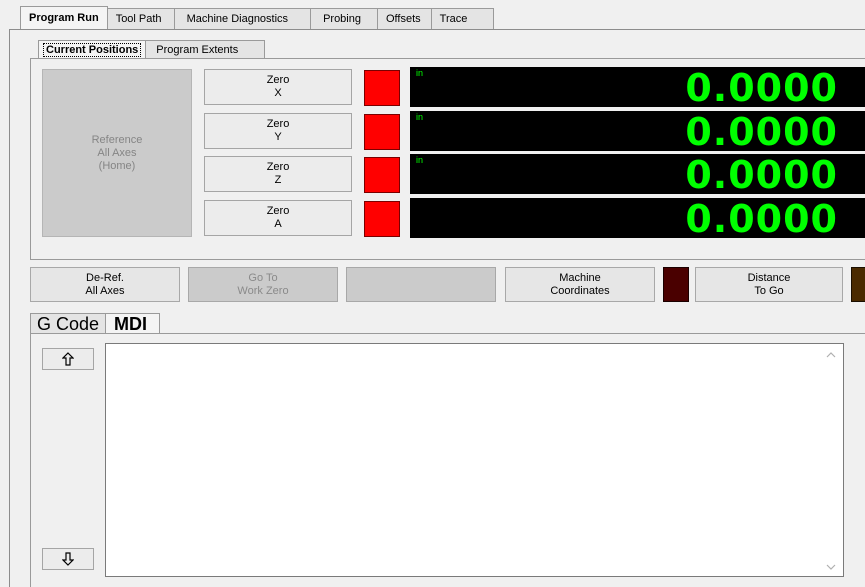  Describe the element at coordinates (462, 18) in the screenshot. I see `tab-trace: Trace` at that location.